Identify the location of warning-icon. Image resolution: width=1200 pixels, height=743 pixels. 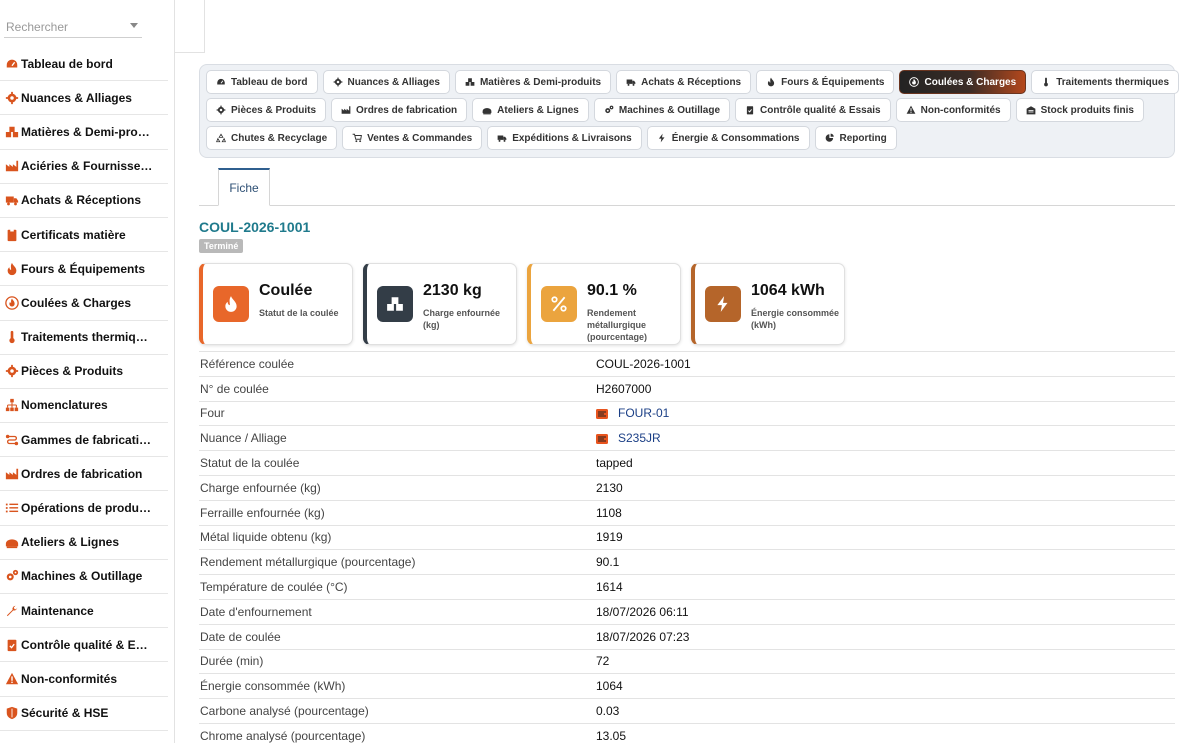
(12, 679).